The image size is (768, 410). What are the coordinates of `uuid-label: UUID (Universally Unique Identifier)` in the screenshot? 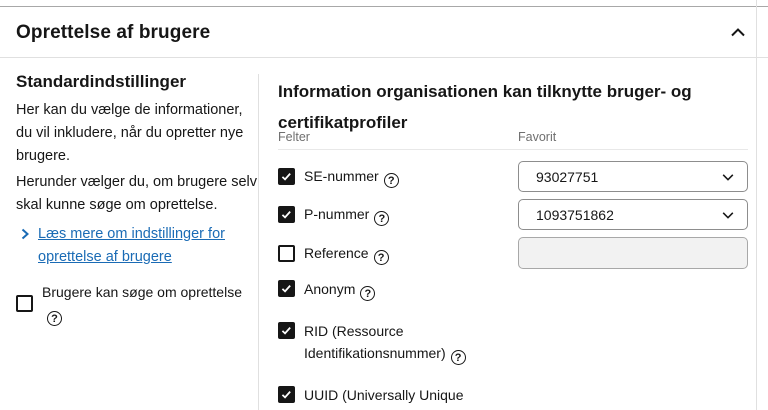 It's located at (384, 398).